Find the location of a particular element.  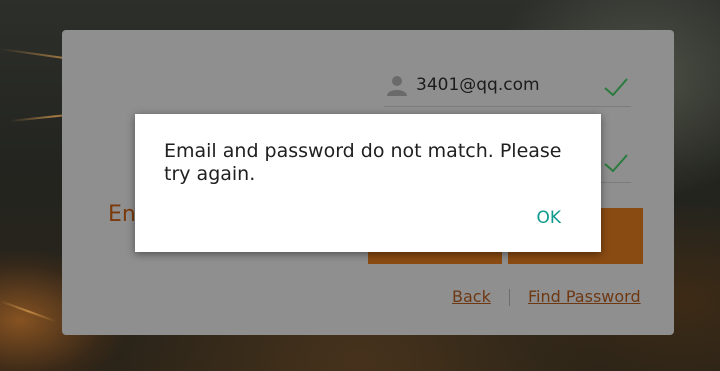

ok-button: OK is located at coordinates (548, 218).